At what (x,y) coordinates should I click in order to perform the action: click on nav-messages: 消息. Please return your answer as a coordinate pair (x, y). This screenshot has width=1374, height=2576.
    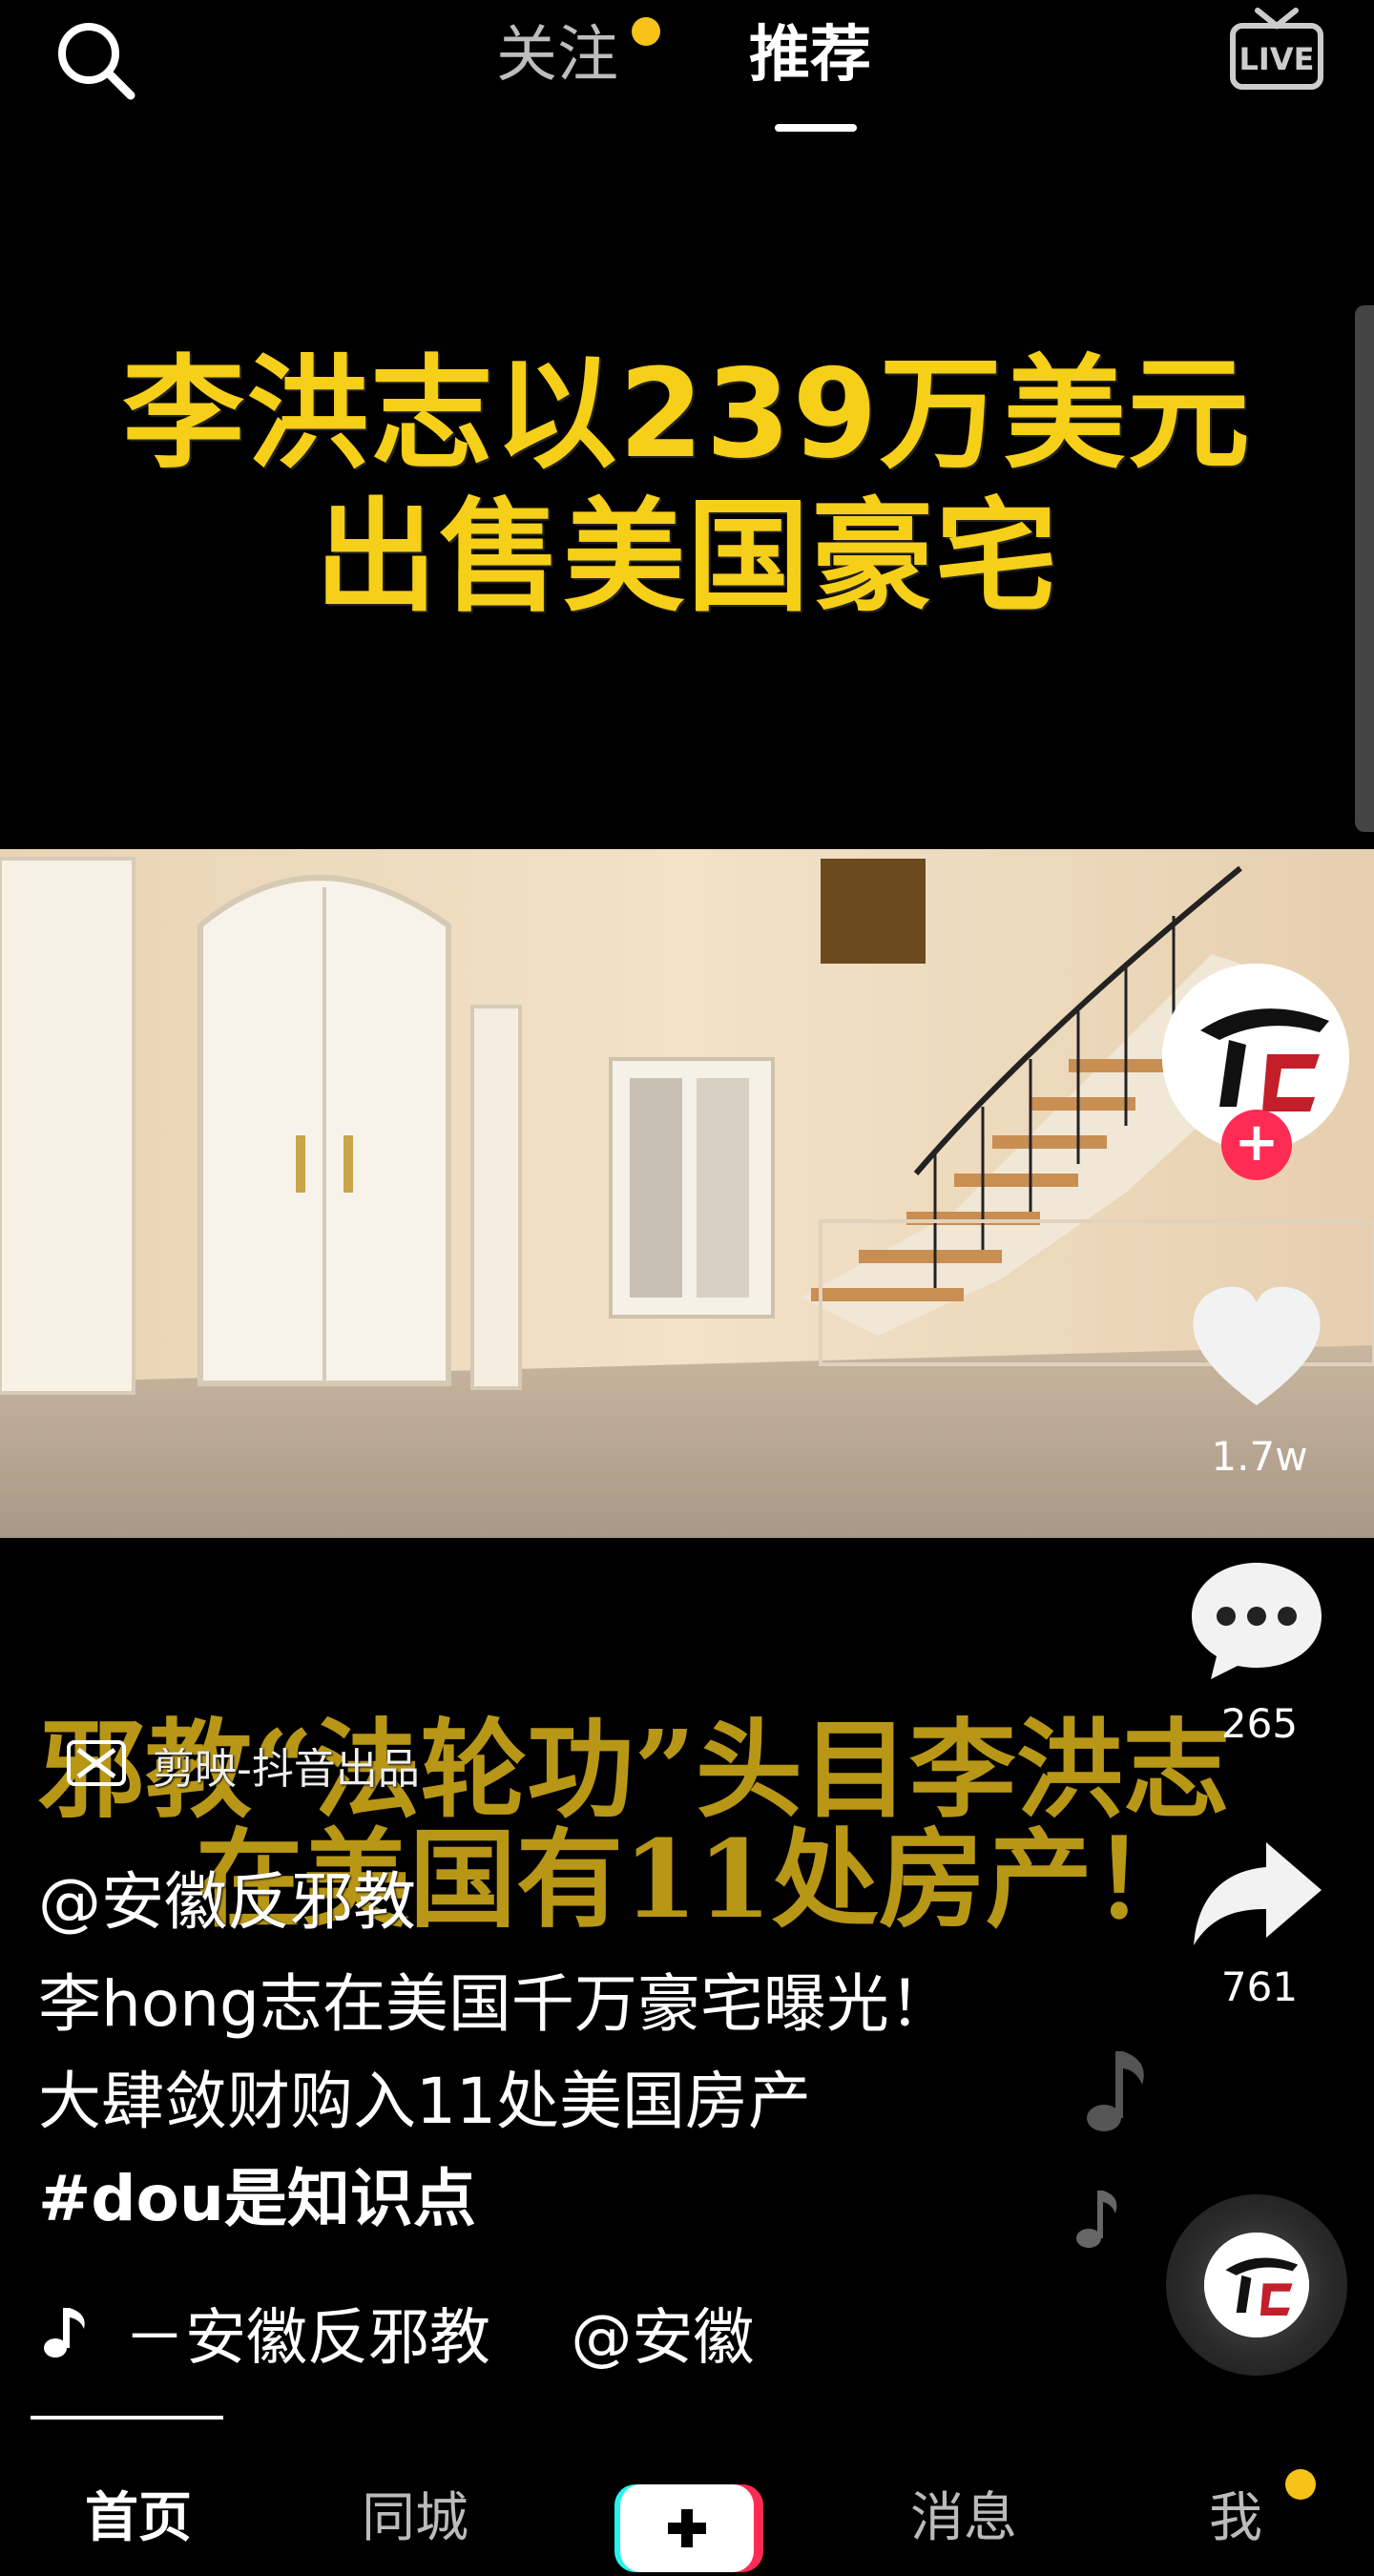
    Looking at the image, I should click on (963, 2519).